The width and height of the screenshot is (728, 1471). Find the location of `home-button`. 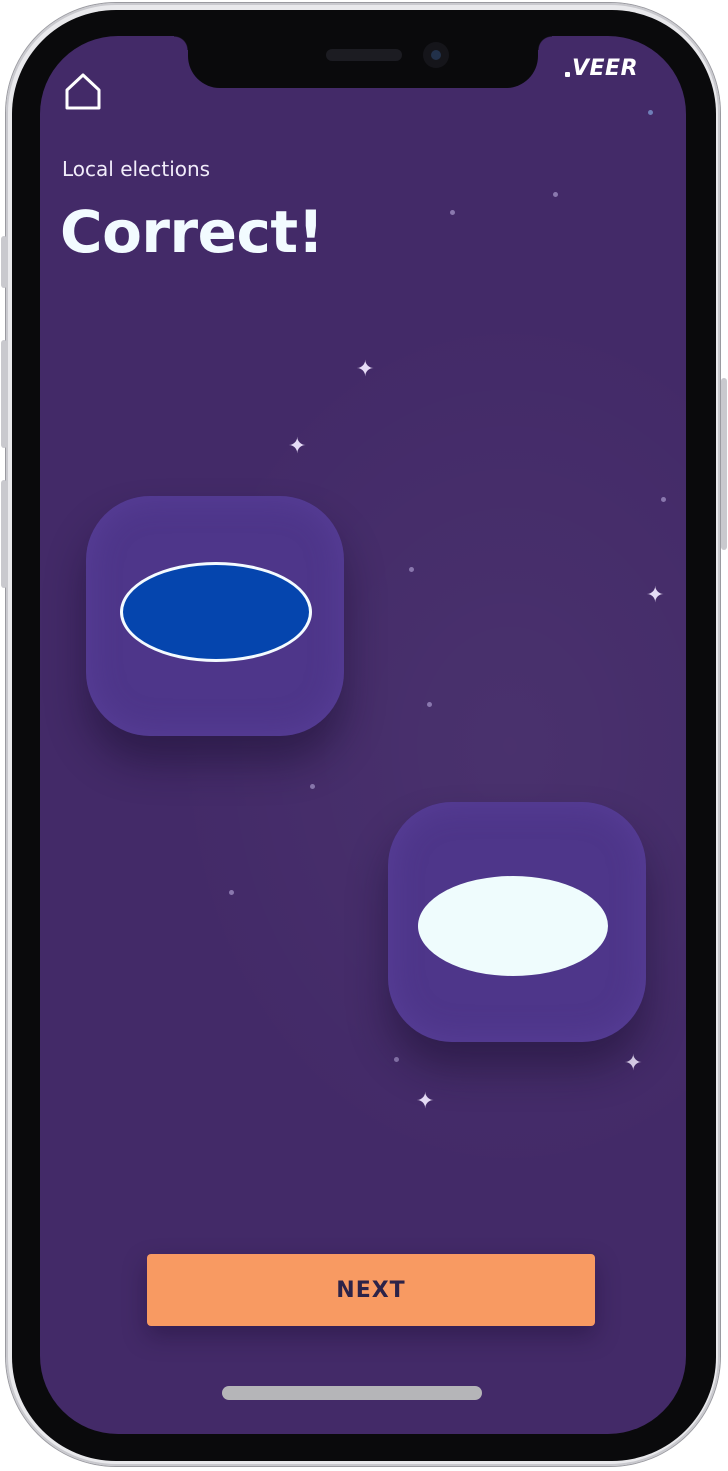

home-button is located at coordinates (83, 92).